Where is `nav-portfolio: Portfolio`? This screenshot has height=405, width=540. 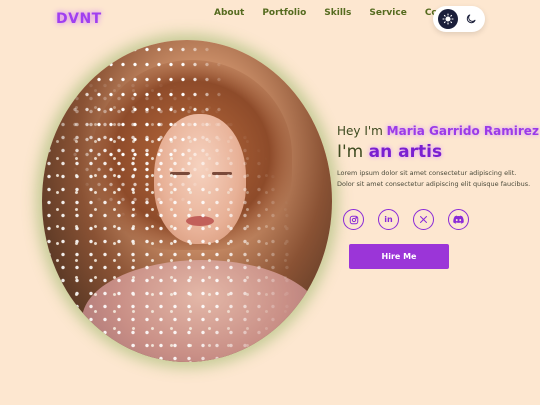
nav-portfolio: Portfolio is located at coordinates (284, 13).